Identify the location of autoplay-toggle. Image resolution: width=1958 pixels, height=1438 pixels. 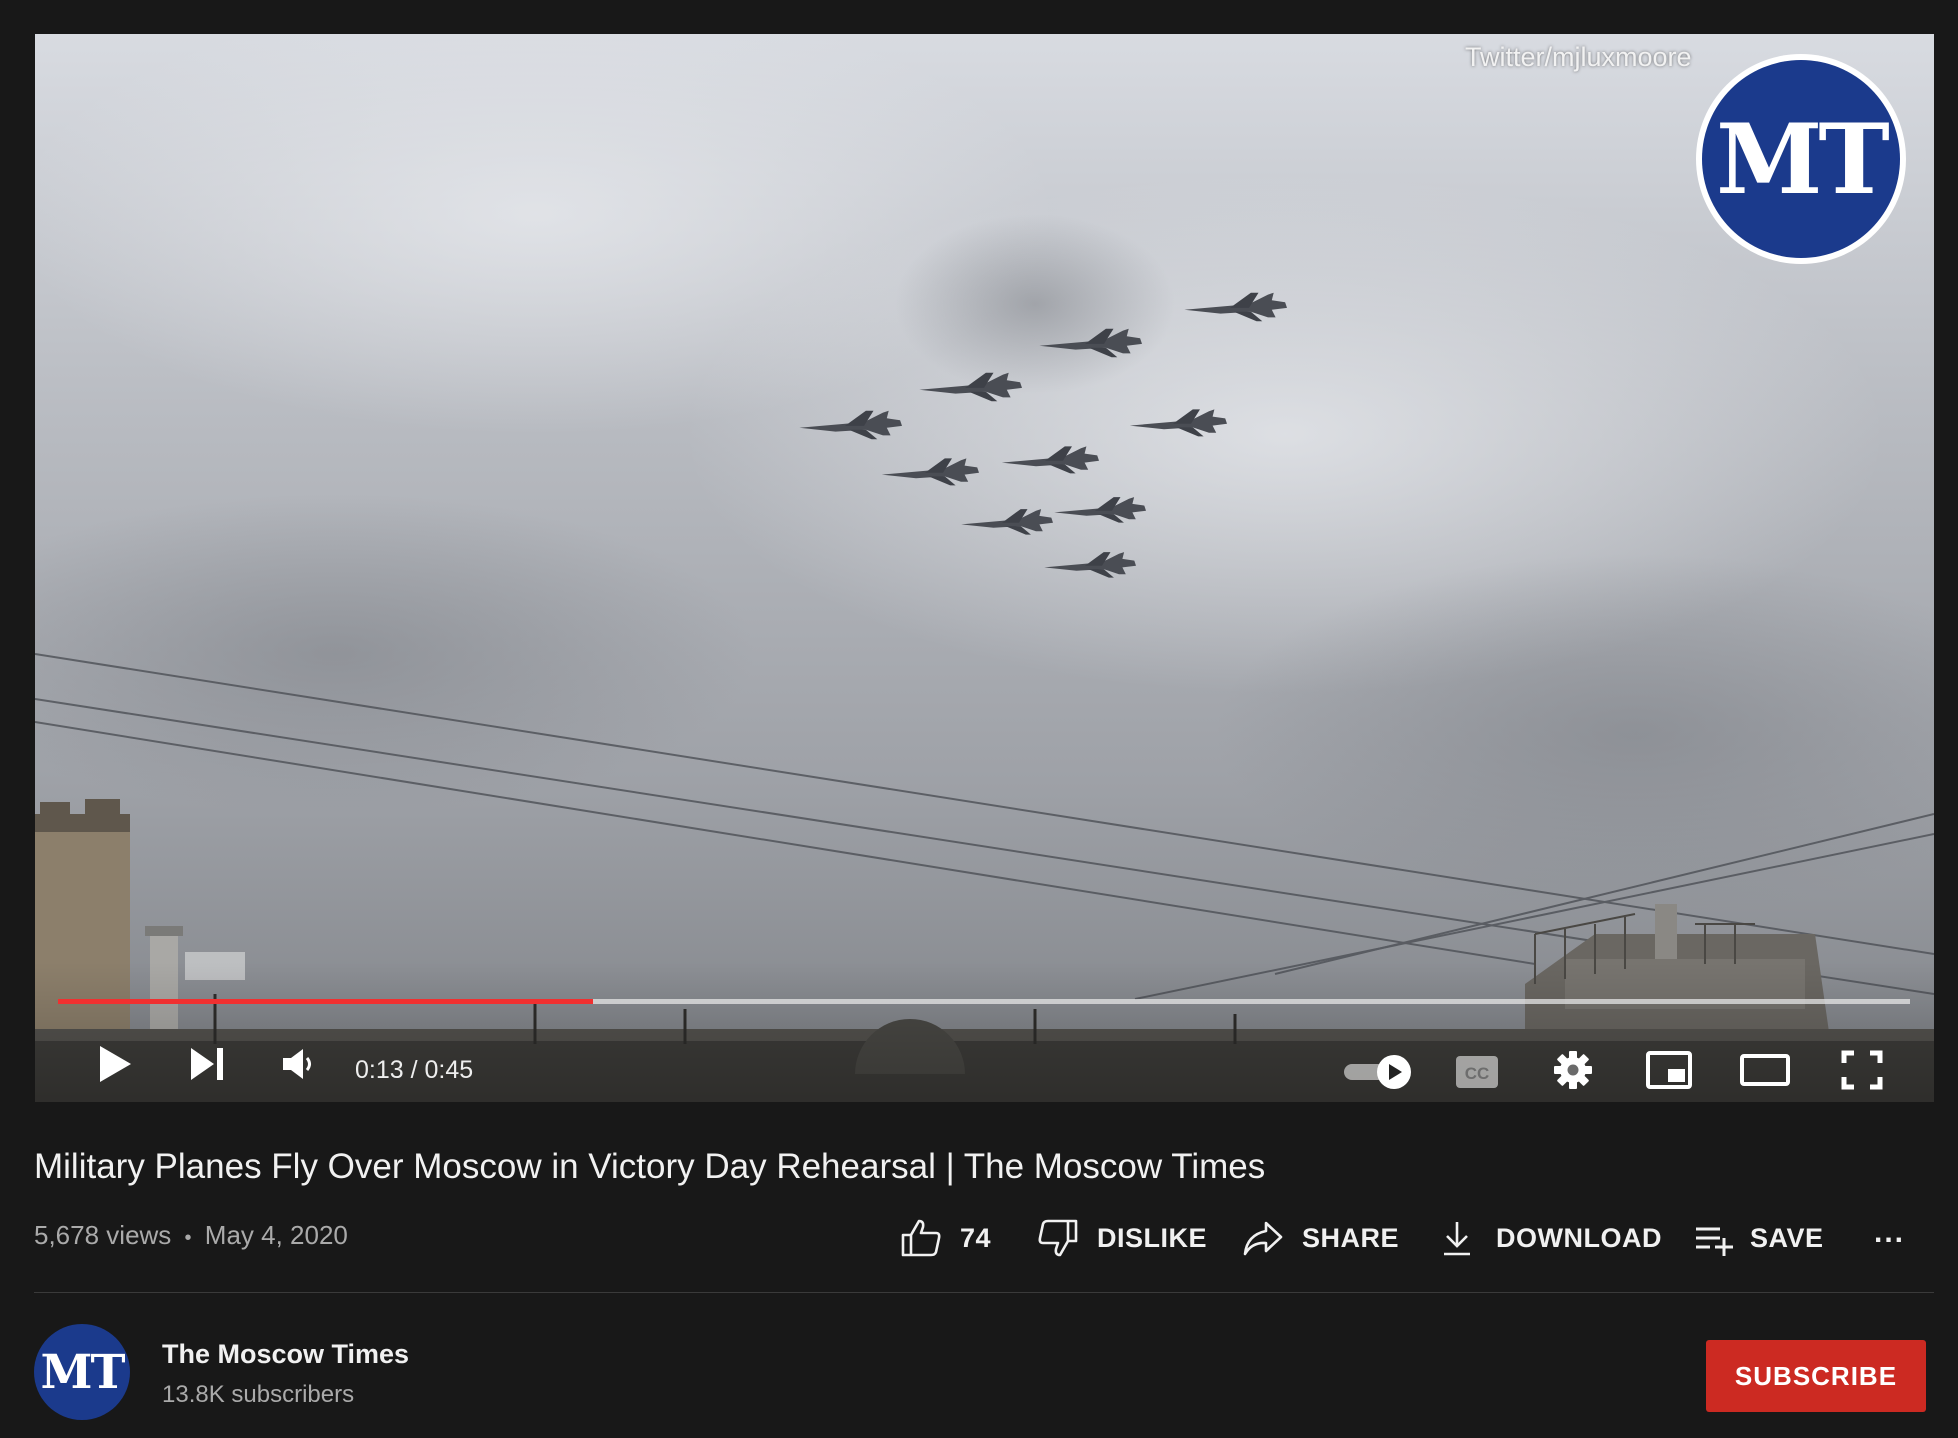
(1380, 1072).